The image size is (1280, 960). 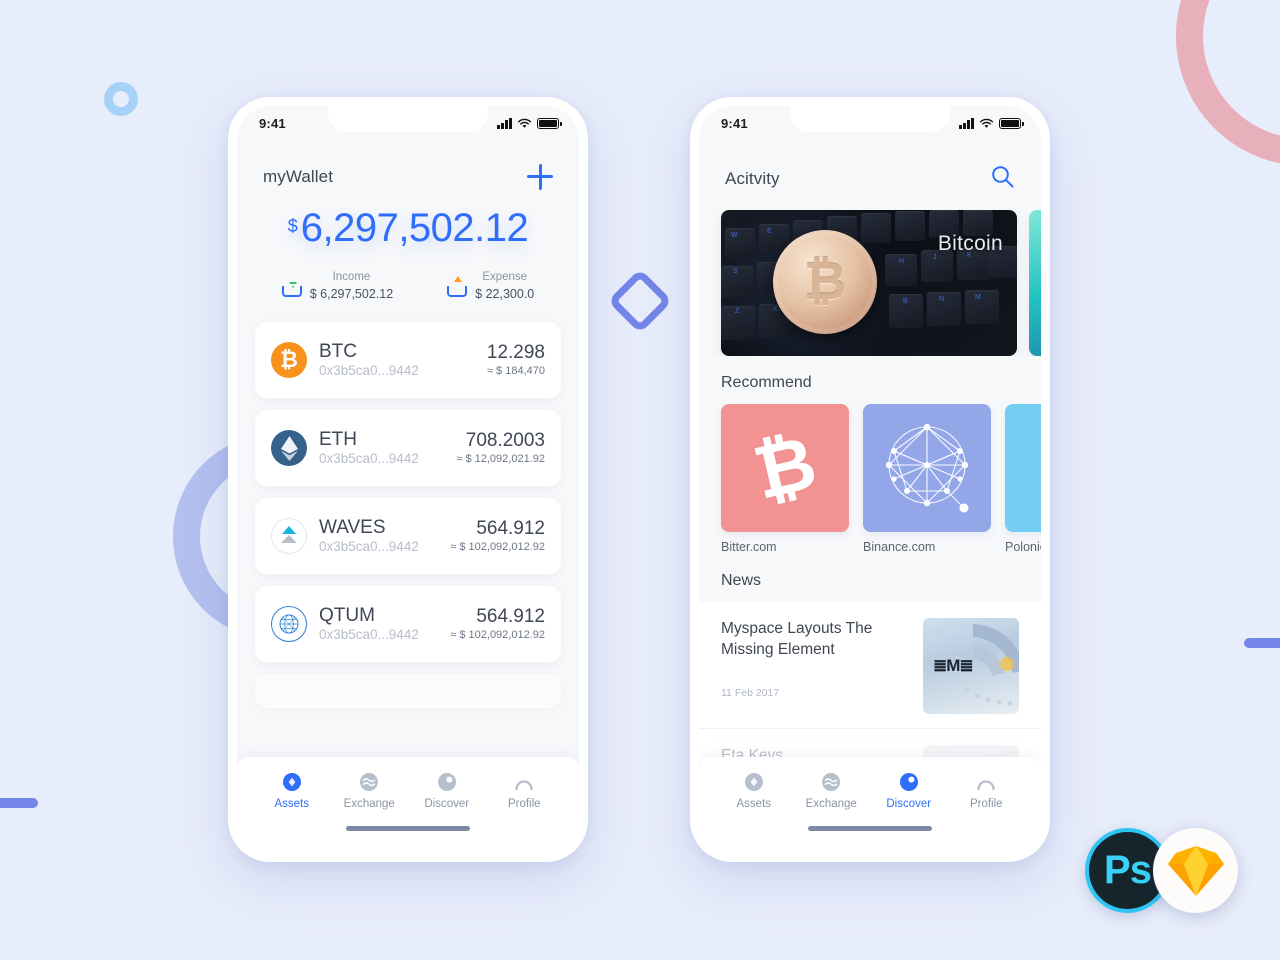 I want to click on asset-amount: 708.2003, so click(x=505, y=441).